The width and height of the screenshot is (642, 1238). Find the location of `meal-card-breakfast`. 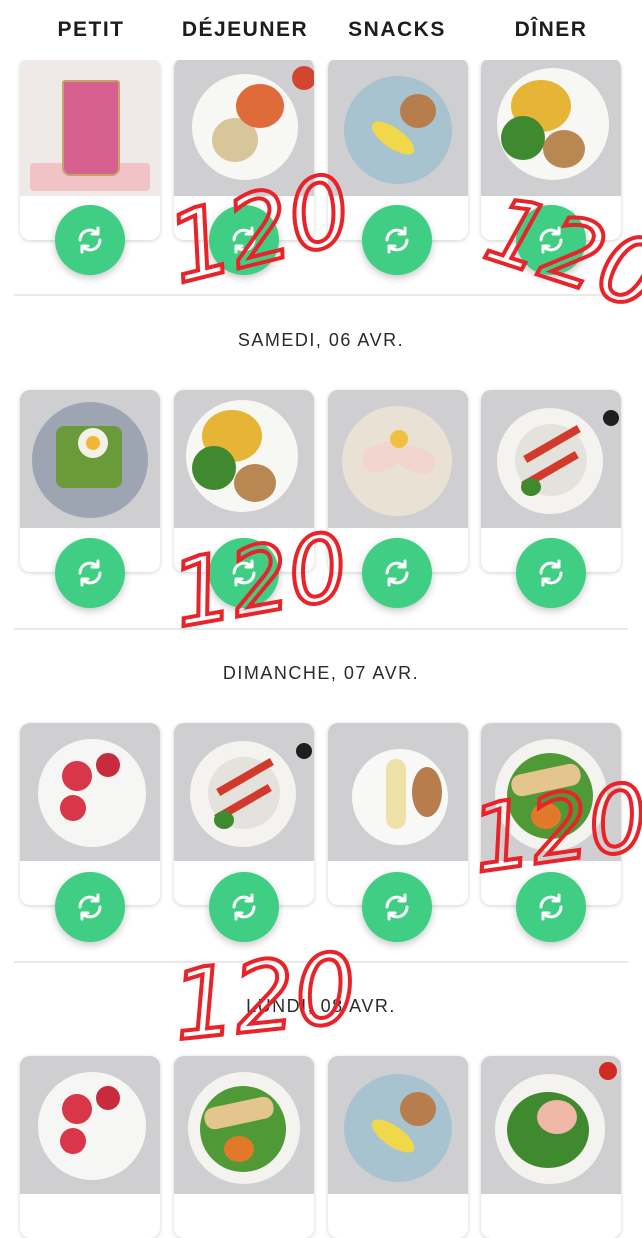

meal-card-breakfast is located at coordinates (90, 1147).